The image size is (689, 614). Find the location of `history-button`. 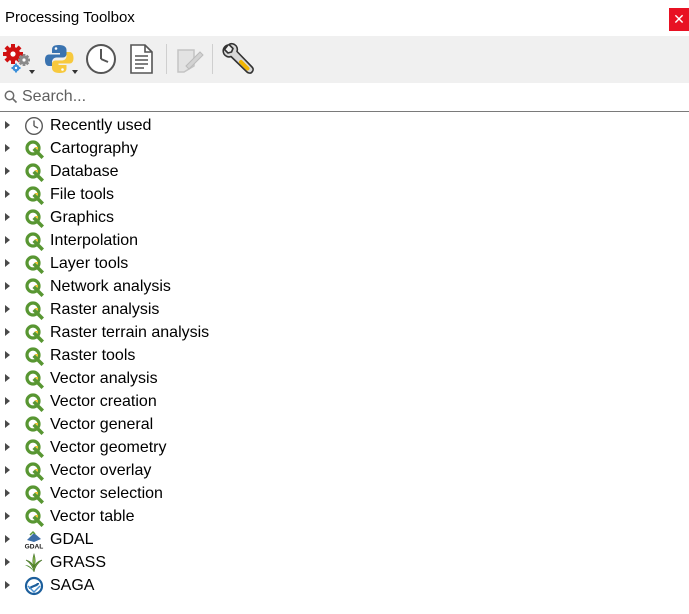

history-button is located at coordinates (101, 59).